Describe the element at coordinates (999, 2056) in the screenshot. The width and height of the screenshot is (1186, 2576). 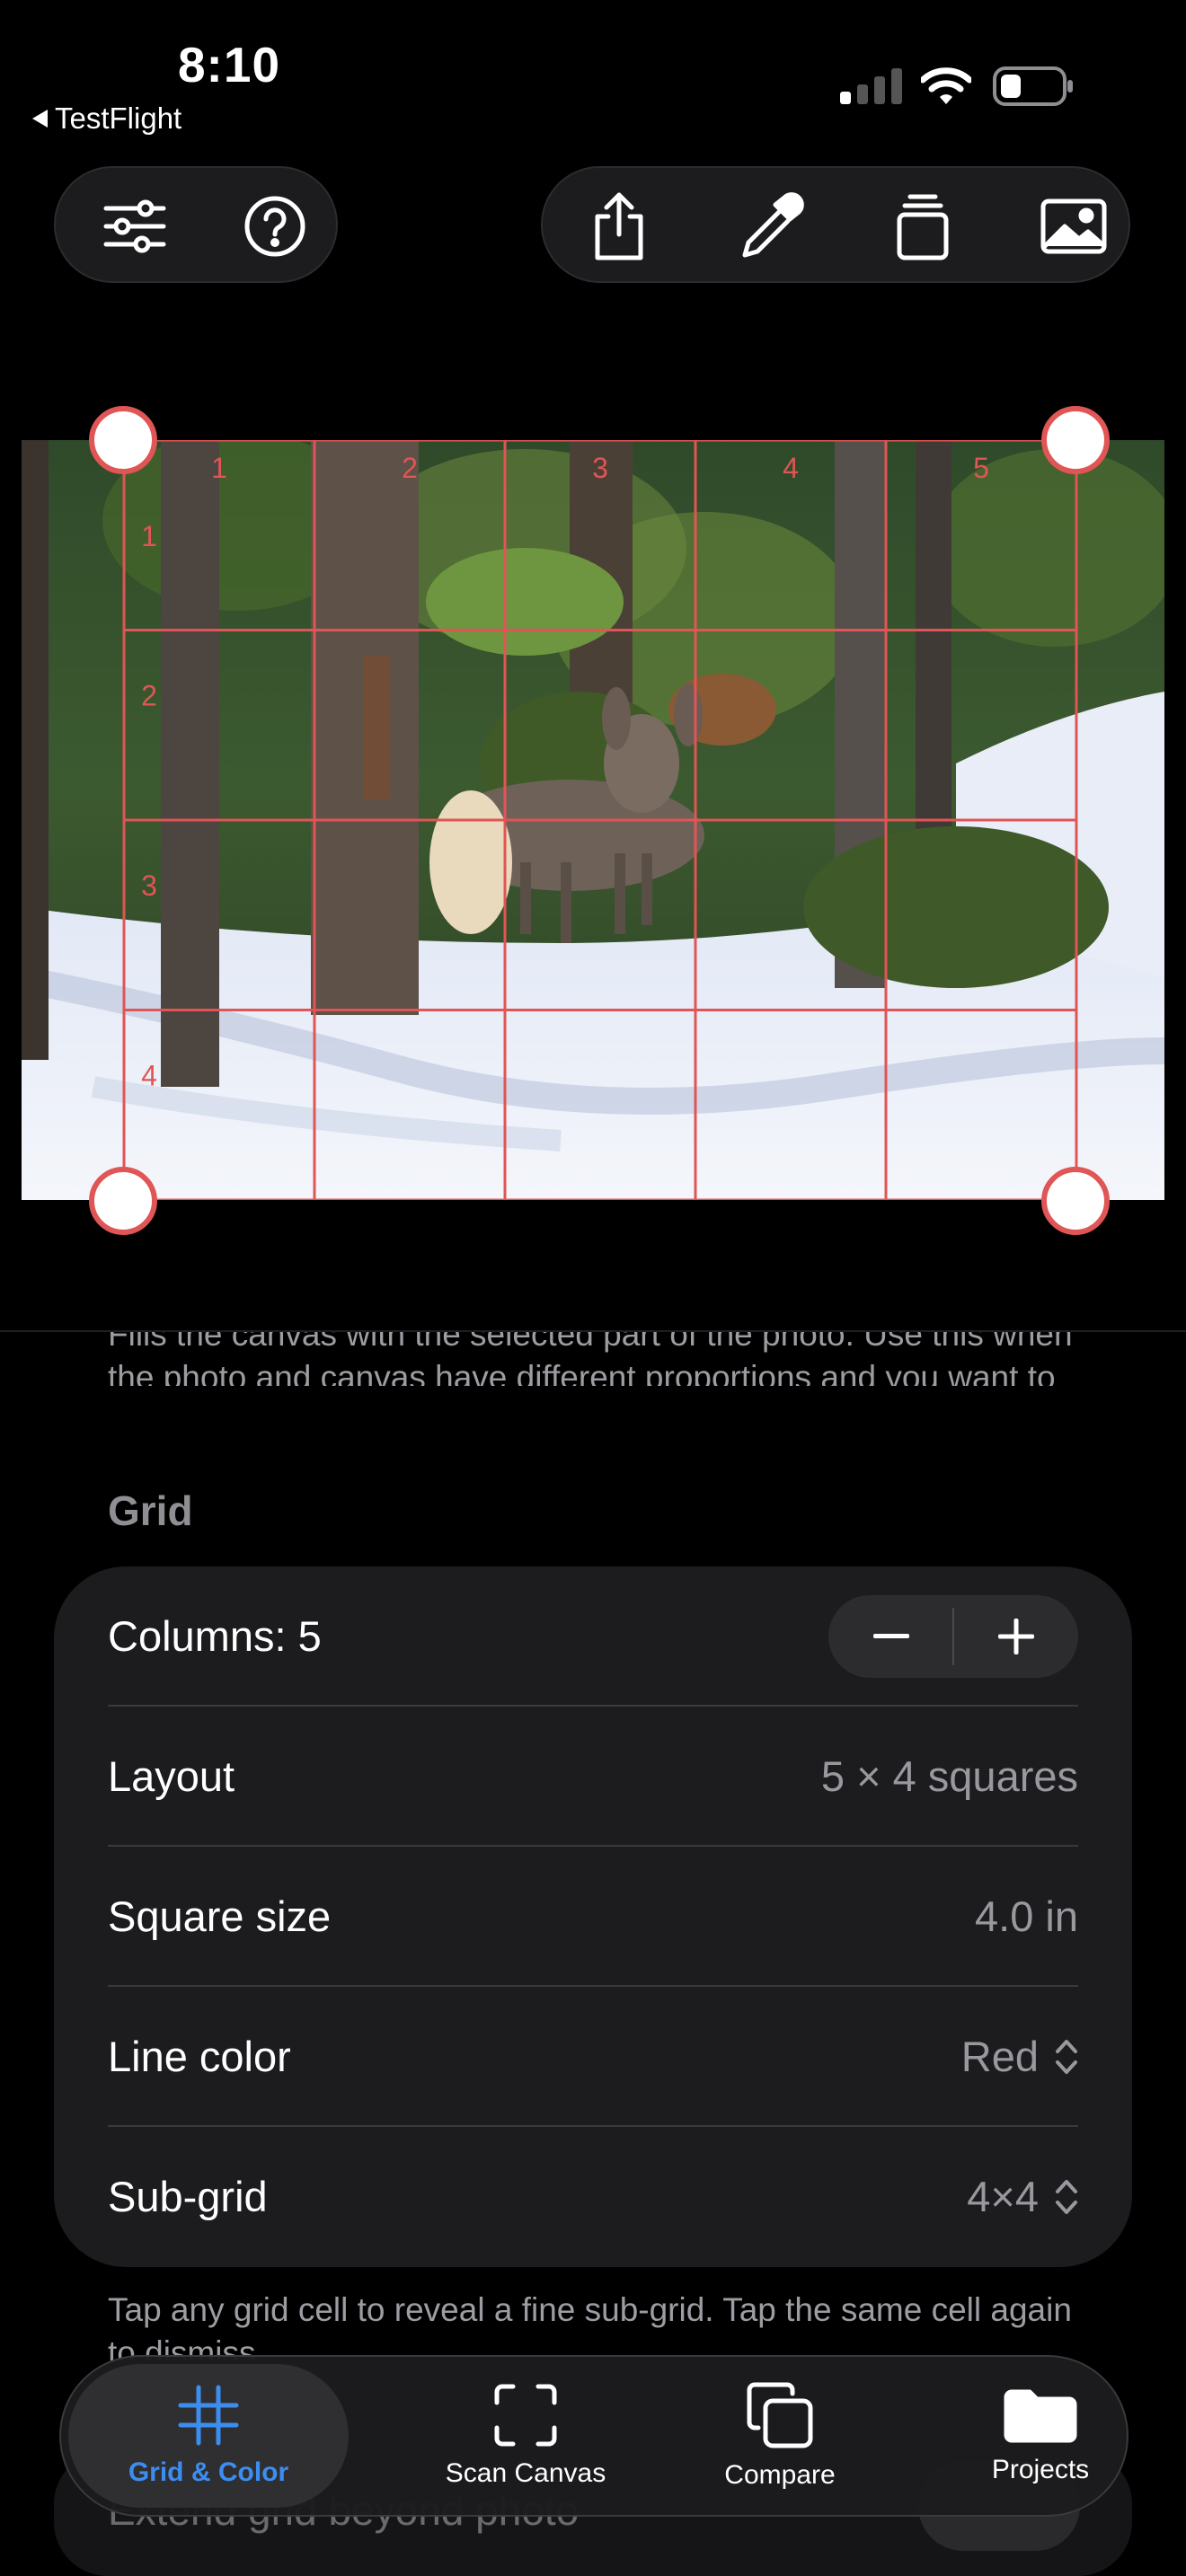
I see `line-color-value: Red` at that location.